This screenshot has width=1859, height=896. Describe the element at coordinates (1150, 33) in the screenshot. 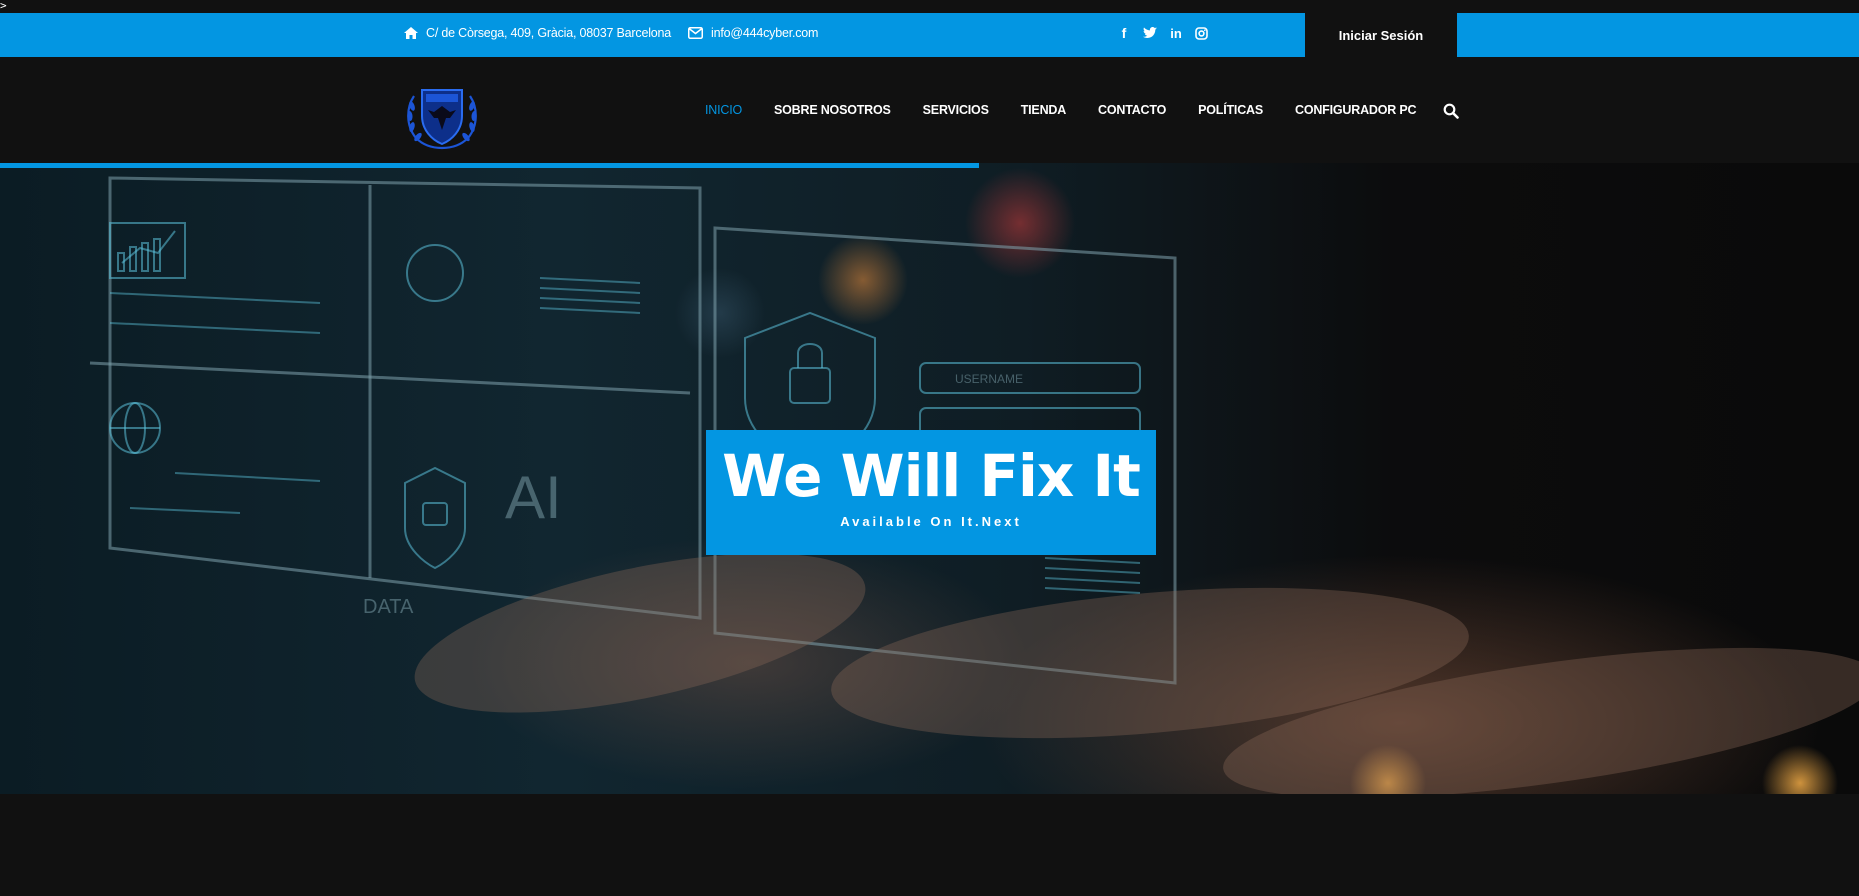

I see `twitter-icon` at that location.